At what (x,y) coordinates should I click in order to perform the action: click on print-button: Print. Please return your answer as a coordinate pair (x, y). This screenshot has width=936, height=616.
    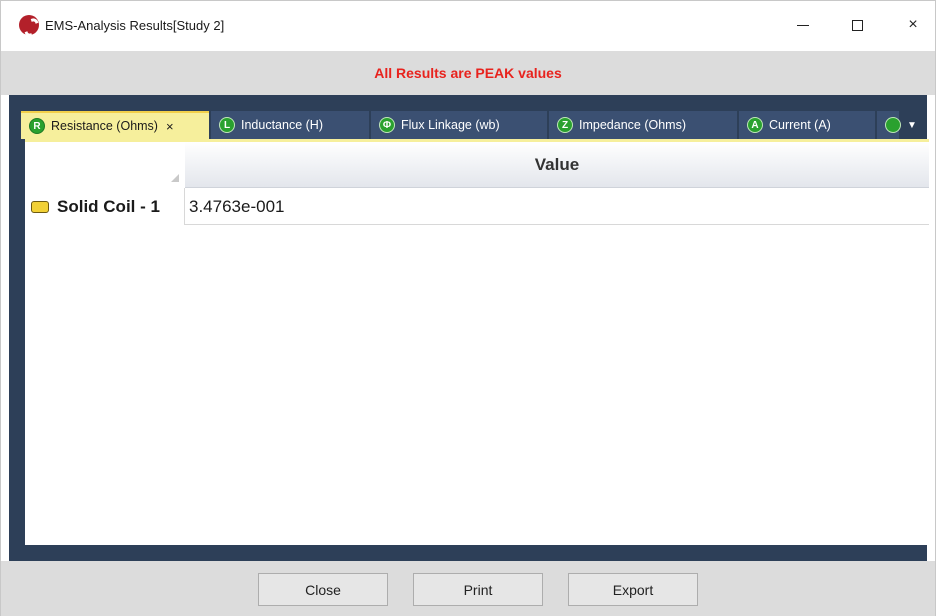
    Looking at the image, I should click on (478, 589).